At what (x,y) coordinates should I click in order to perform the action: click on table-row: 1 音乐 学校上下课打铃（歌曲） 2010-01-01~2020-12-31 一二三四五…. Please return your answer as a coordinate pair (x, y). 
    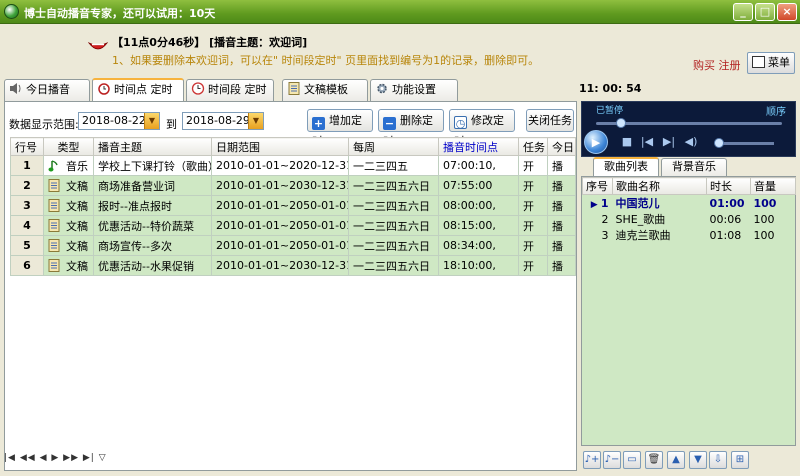
    Looking at the image, I should click on (293, 165).